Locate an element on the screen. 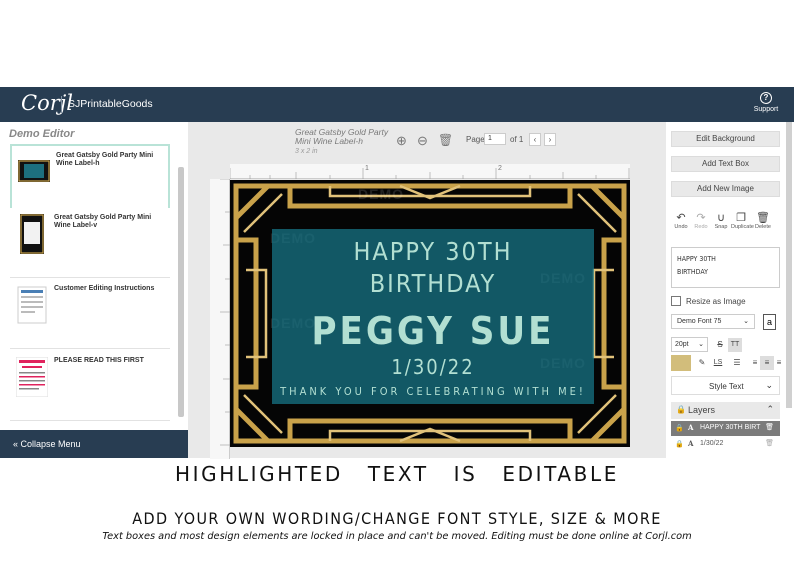 The height and width of the screenshot is (567, 794). eyedropper-icon: ✎ is located at coordinates (702, 363).